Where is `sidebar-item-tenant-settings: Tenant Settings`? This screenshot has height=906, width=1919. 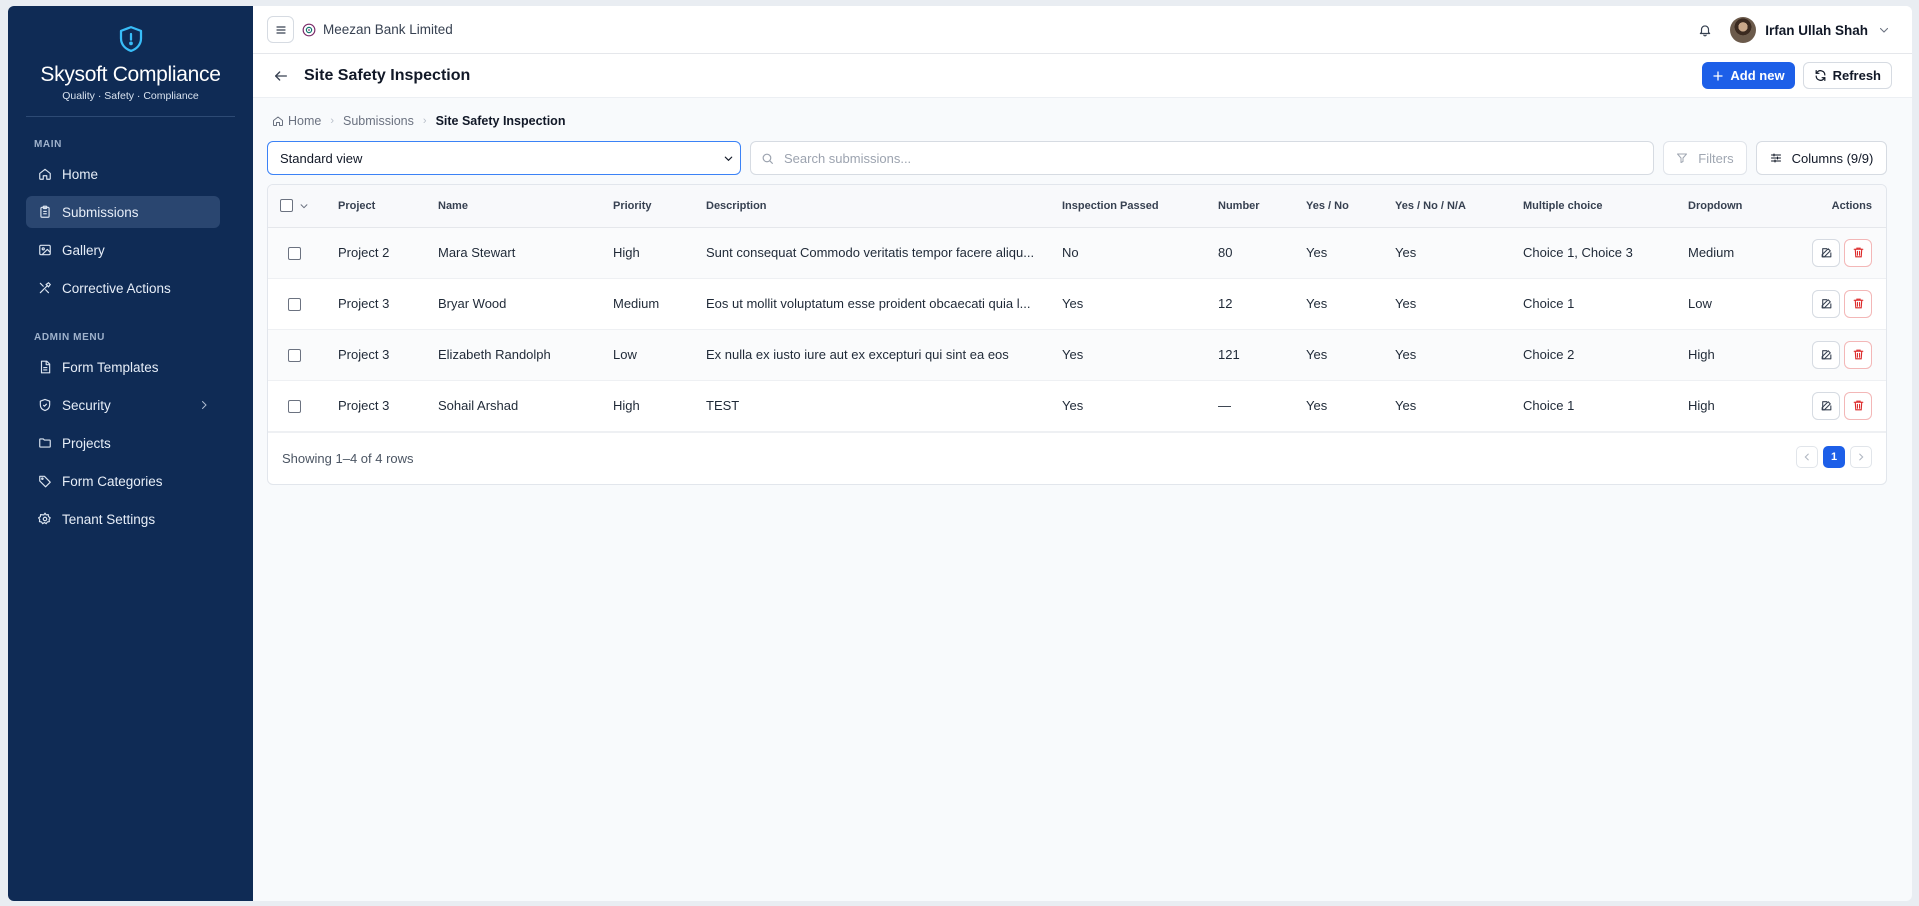
sidebar-item-tenant-settings: Tenant Settings is located at coordinates (123, 519).